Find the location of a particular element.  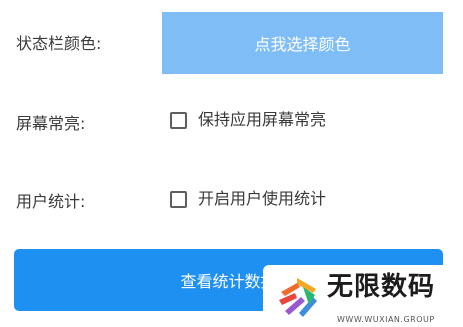

brand-logo-icon is located at coordinates (298, 297).